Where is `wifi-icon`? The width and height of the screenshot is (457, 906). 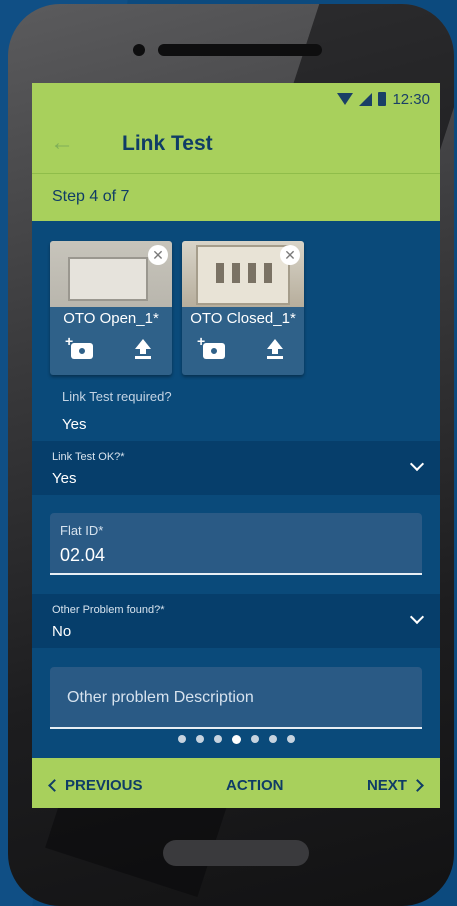 wifi-icon is located at coordinates (345, 99).